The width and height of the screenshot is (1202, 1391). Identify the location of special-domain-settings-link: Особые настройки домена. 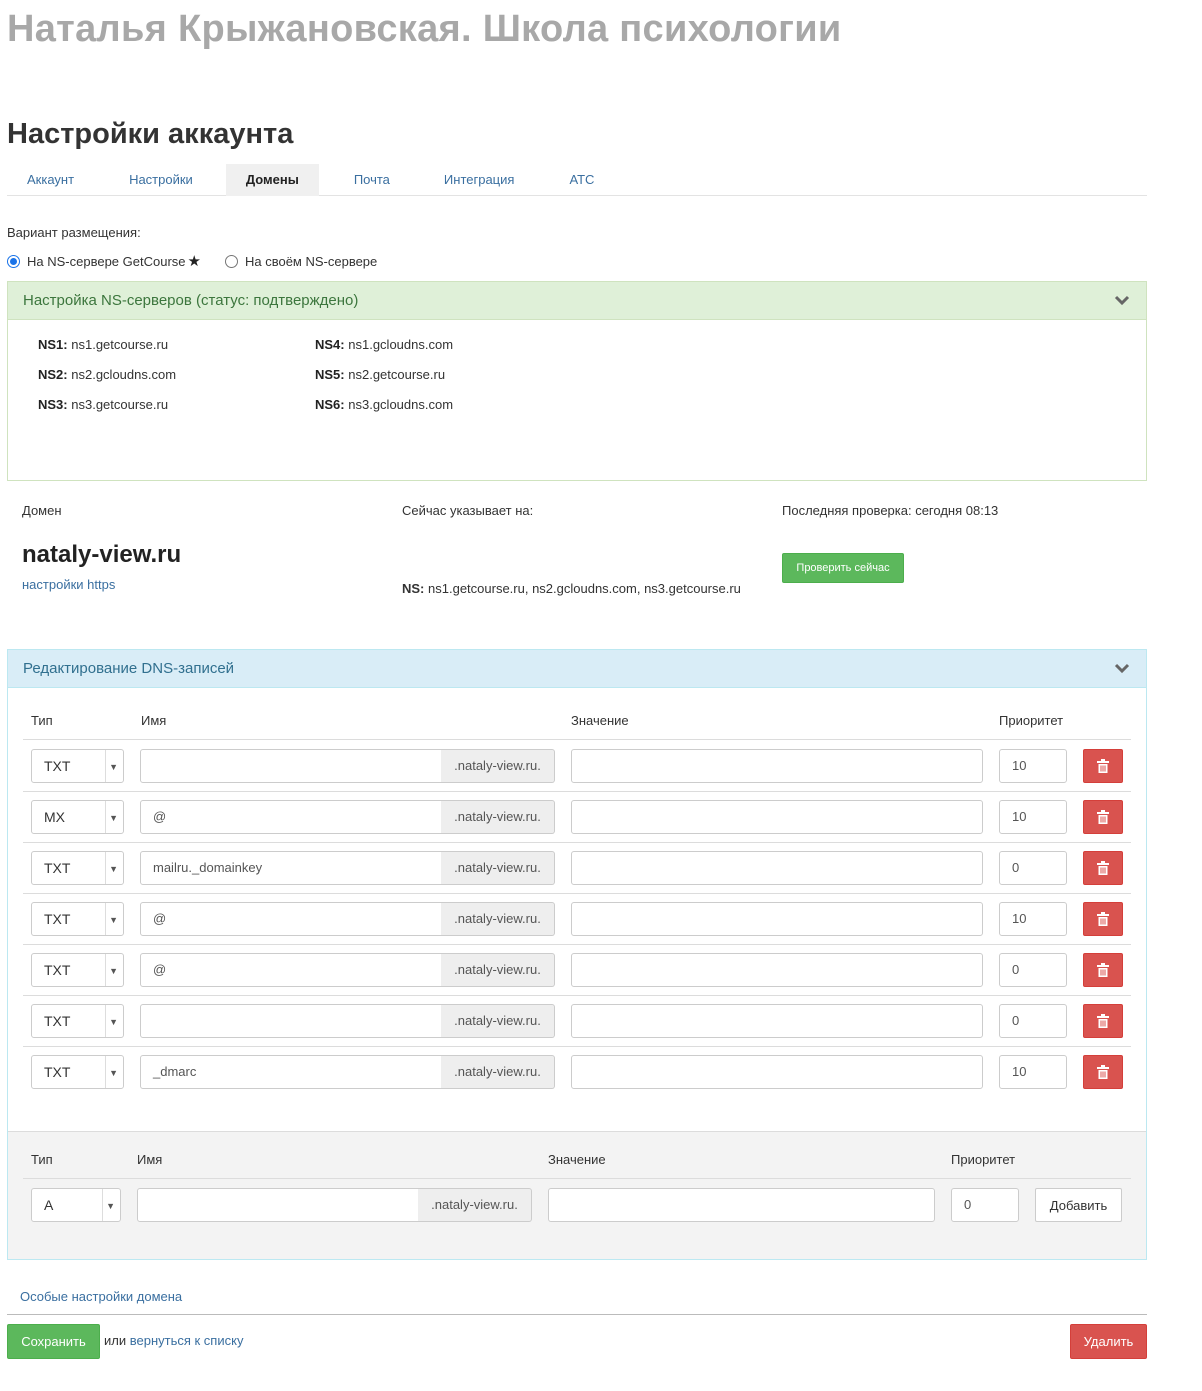
(101, 1296).